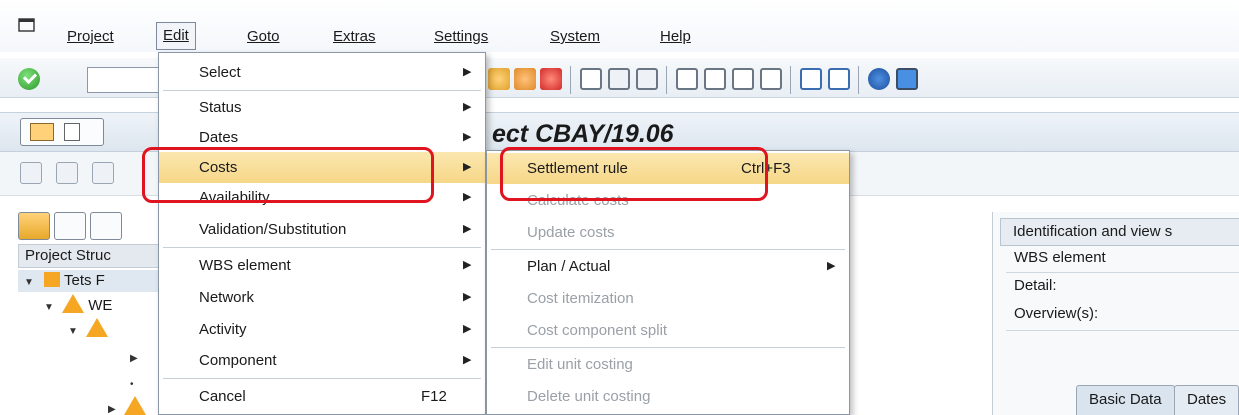 The width and height of the screenshot is (1239, 415). What do you see at coordinates (839, 79) in the screenshot?
I see `shortcut-icon` at bounding box center [839, 79].